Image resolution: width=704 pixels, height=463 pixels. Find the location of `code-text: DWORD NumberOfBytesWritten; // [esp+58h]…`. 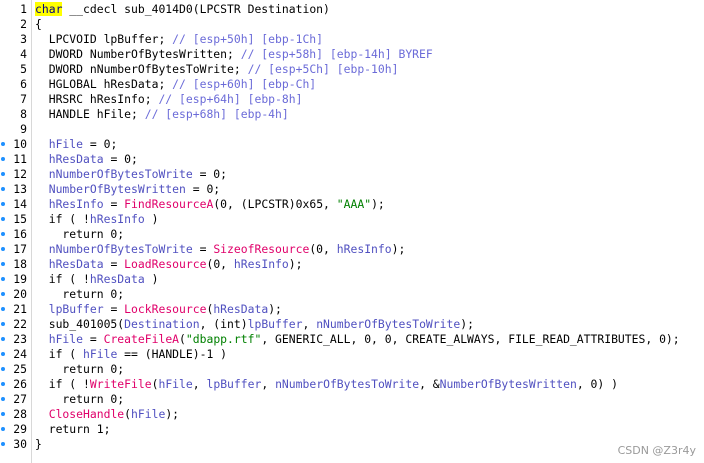

code-text: DWORD NumberOfBytesWritten; // [esp+58h]… is located at coordinates (234, 54).